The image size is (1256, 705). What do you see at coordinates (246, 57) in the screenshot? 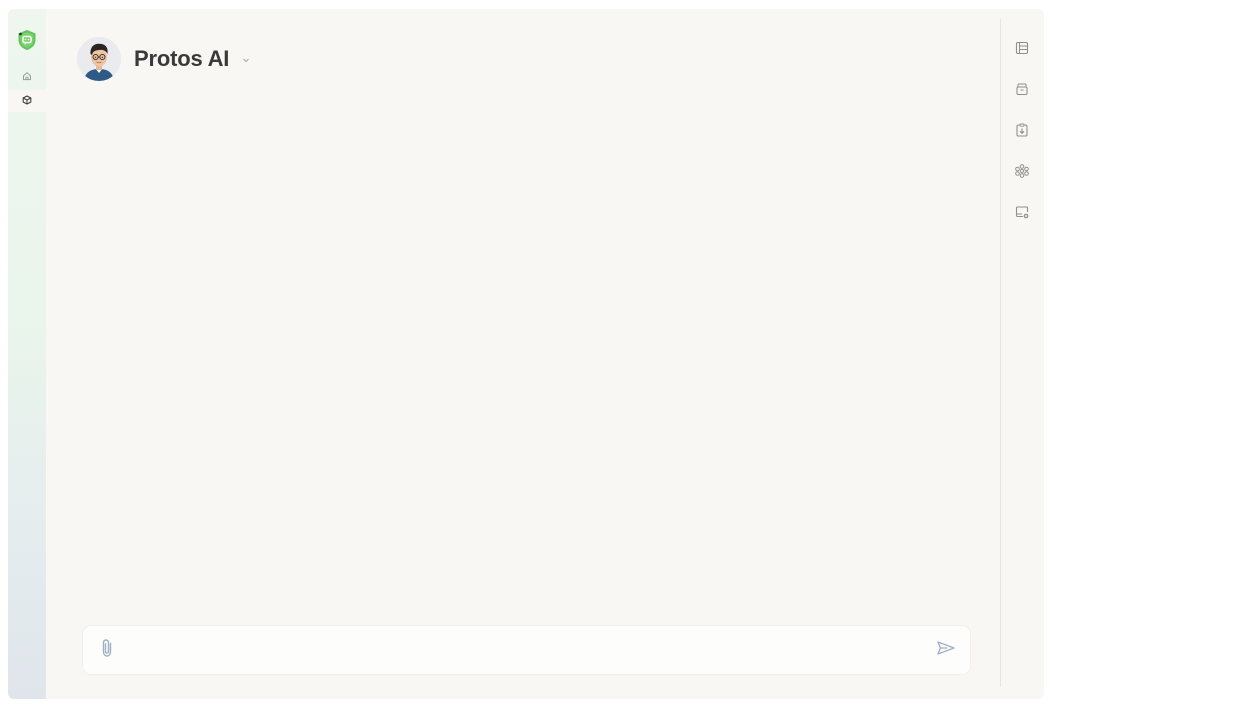
I see `chevron-down-icon` at bounding box center [246, 57].